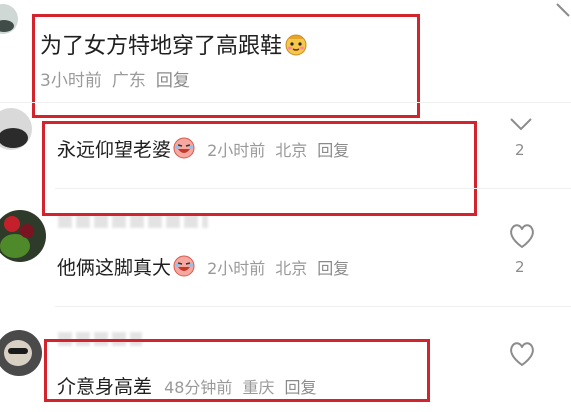 Image resolution: width=571 pixels, height=412 pixels. Describe the element at coordinates (114, 268) in the screenshot. I see `comment-text-content: 他俩这脚真大` at that location.